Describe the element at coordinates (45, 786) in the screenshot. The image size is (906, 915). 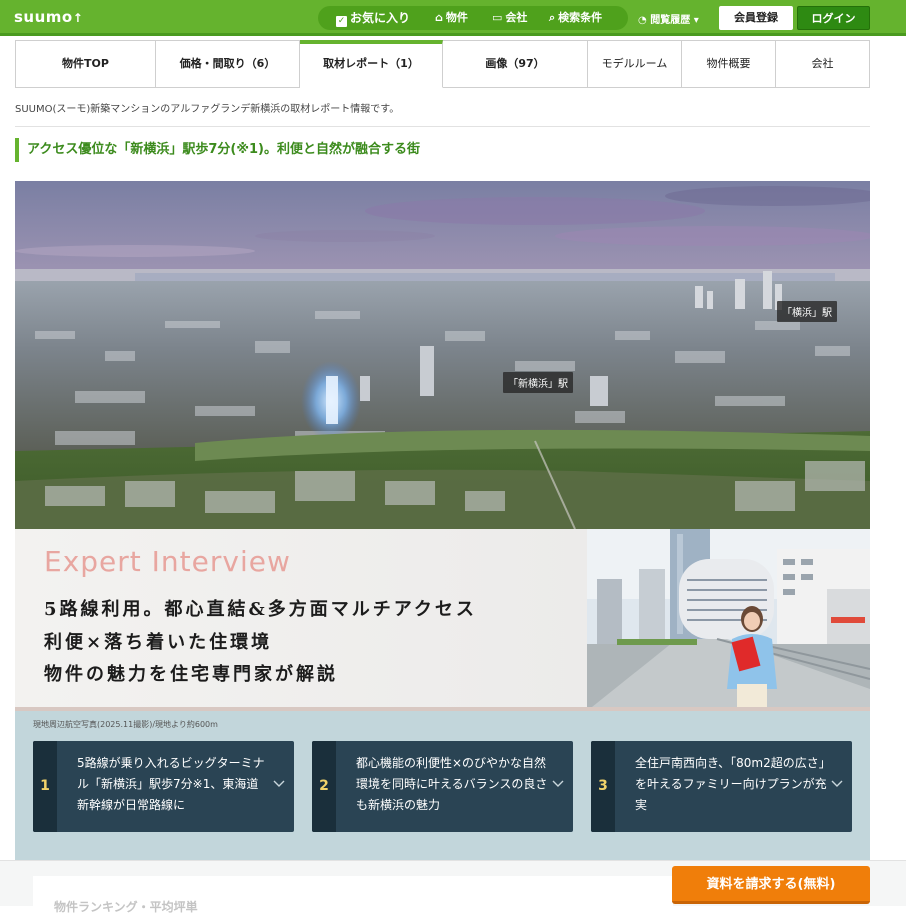
I see `point-number: 1` at that location.